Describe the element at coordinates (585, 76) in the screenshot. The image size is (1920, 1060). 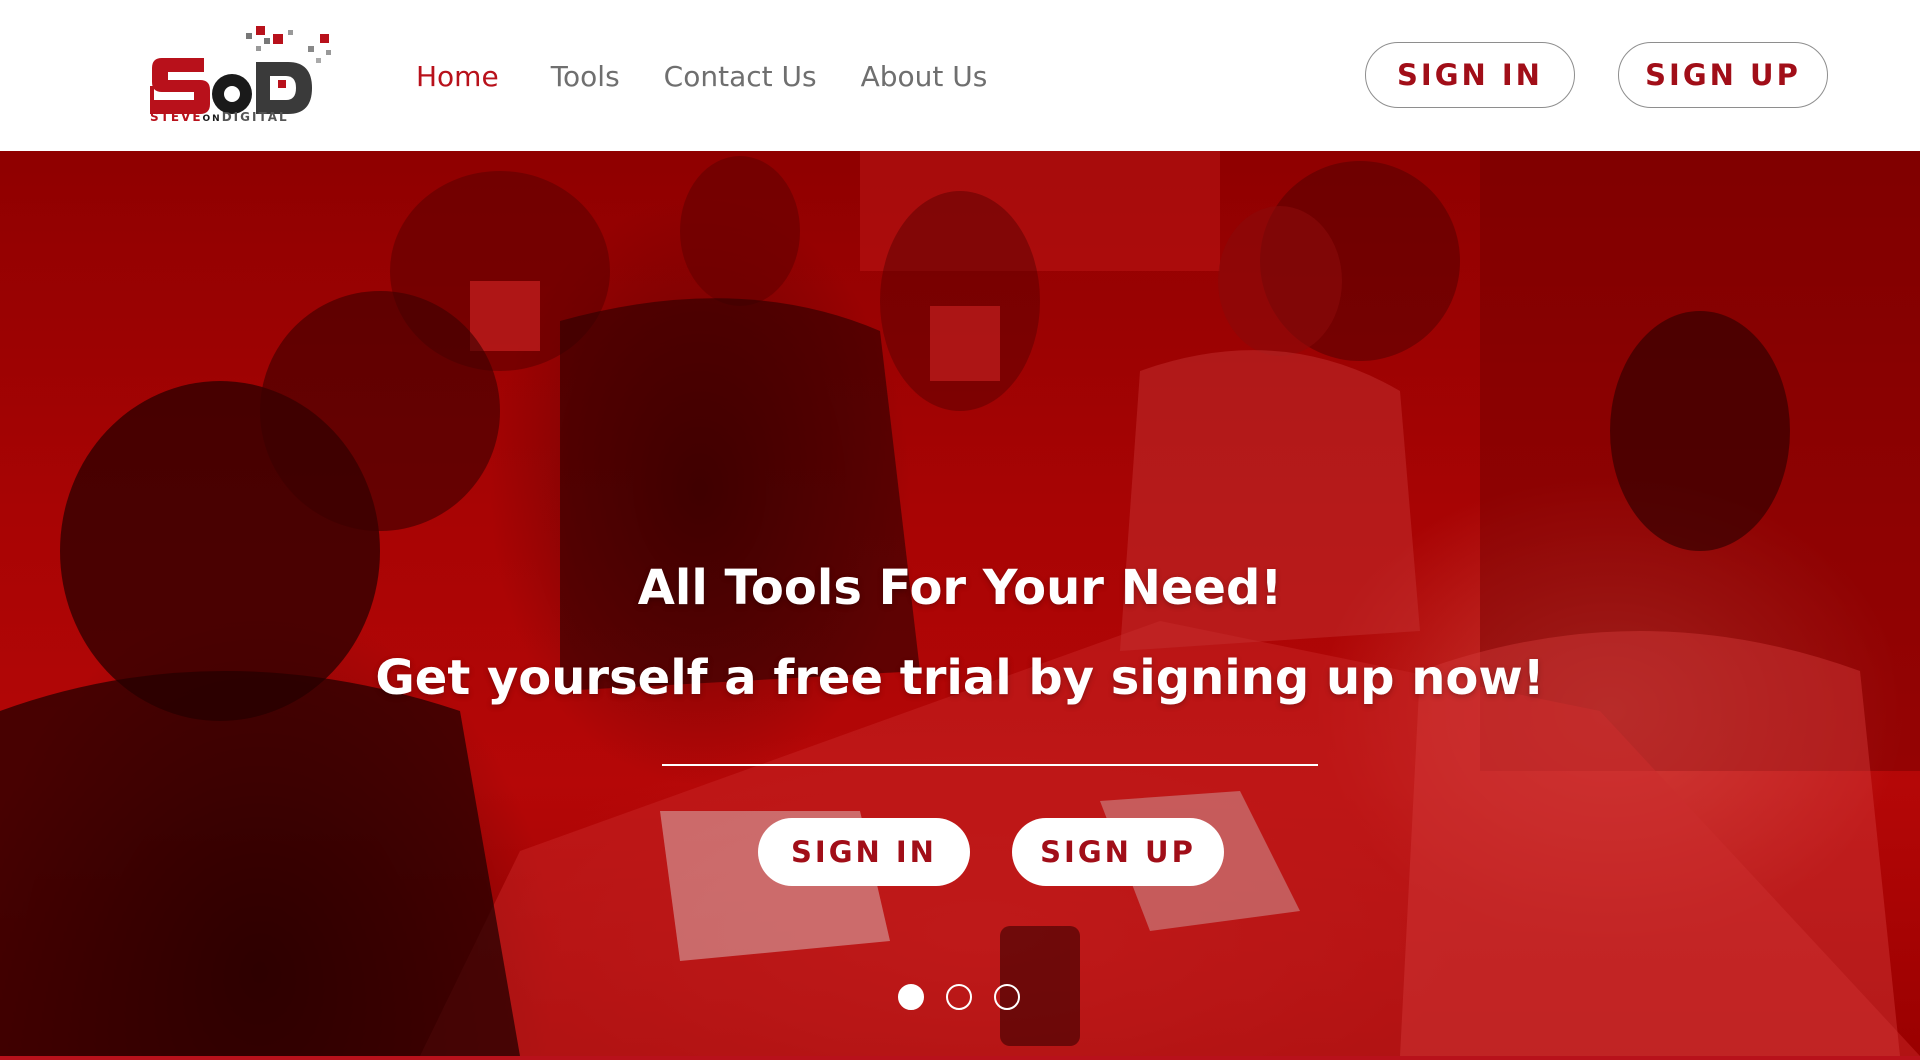
I see `nav-tools: Tools` at that location.